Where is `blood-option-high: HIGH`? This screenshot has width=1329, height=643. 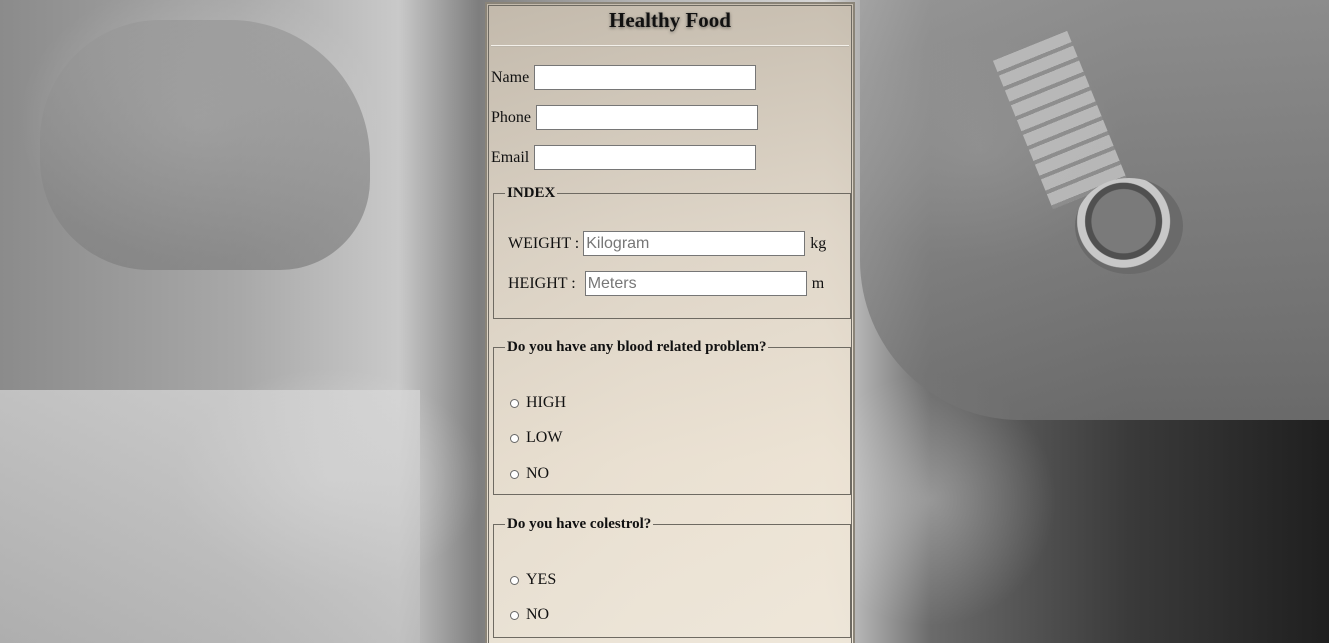
blood-option-high: HIGH is located at coordinates (538, 403).